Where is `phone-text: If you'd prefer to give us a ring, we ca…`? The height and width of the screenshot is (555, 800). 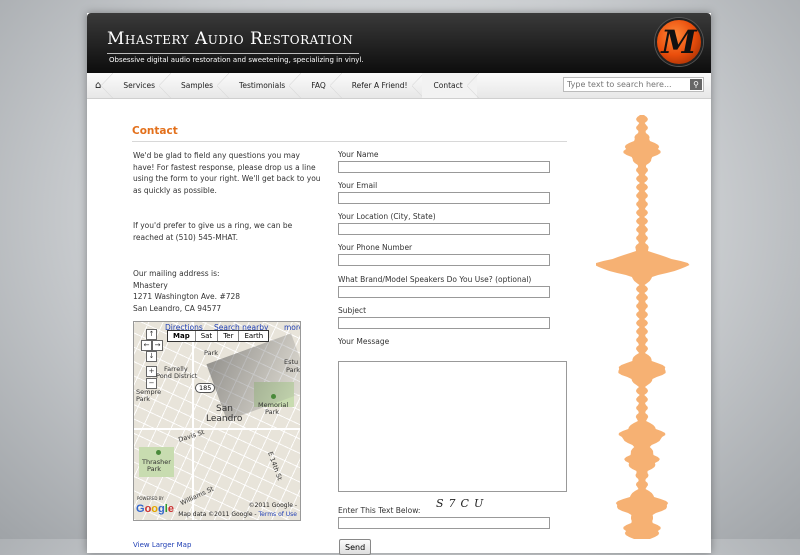 phone-text: If you'd prefer to give us a ring, we ca… is located at coordinates (213, 231).